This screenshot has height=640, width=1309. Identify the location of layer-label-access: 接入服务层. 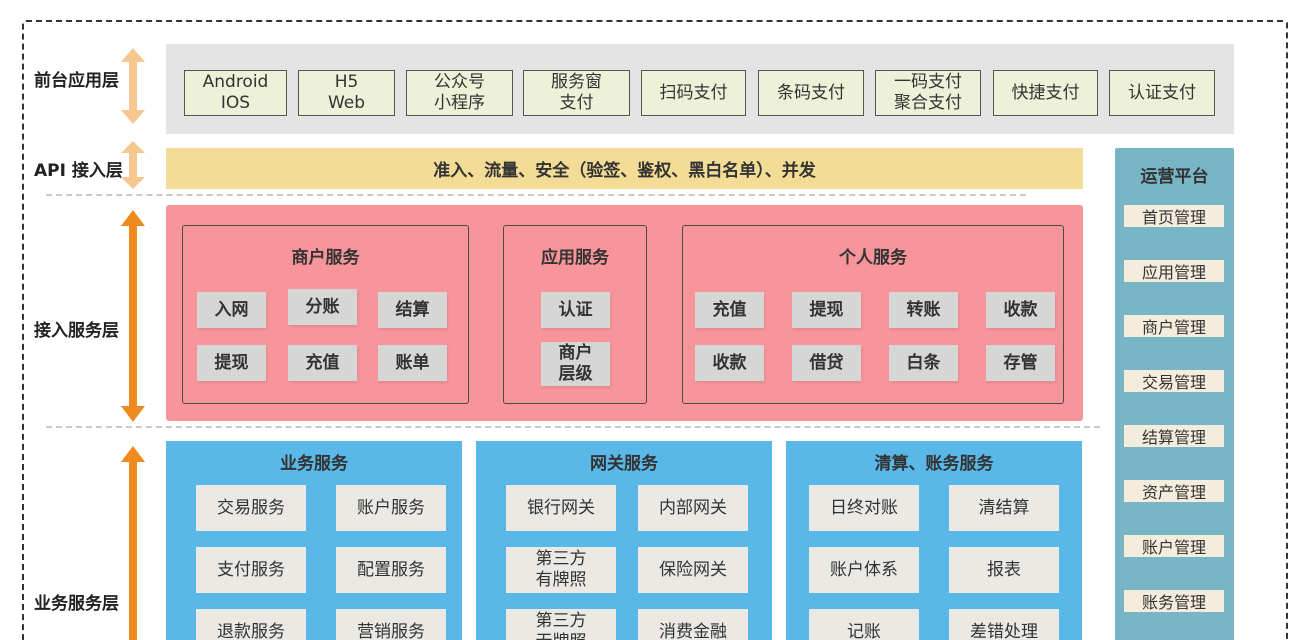
(76, 331).